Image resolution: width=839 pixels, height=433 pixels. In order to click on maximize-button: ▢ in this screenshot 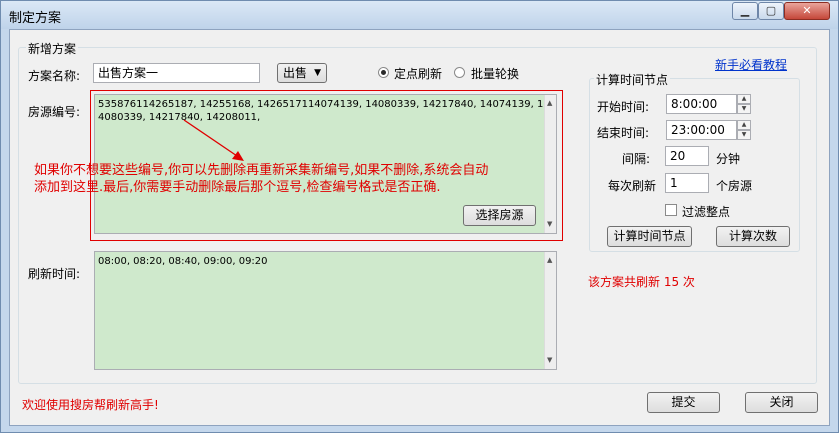, I will do `click(771, 11)`.